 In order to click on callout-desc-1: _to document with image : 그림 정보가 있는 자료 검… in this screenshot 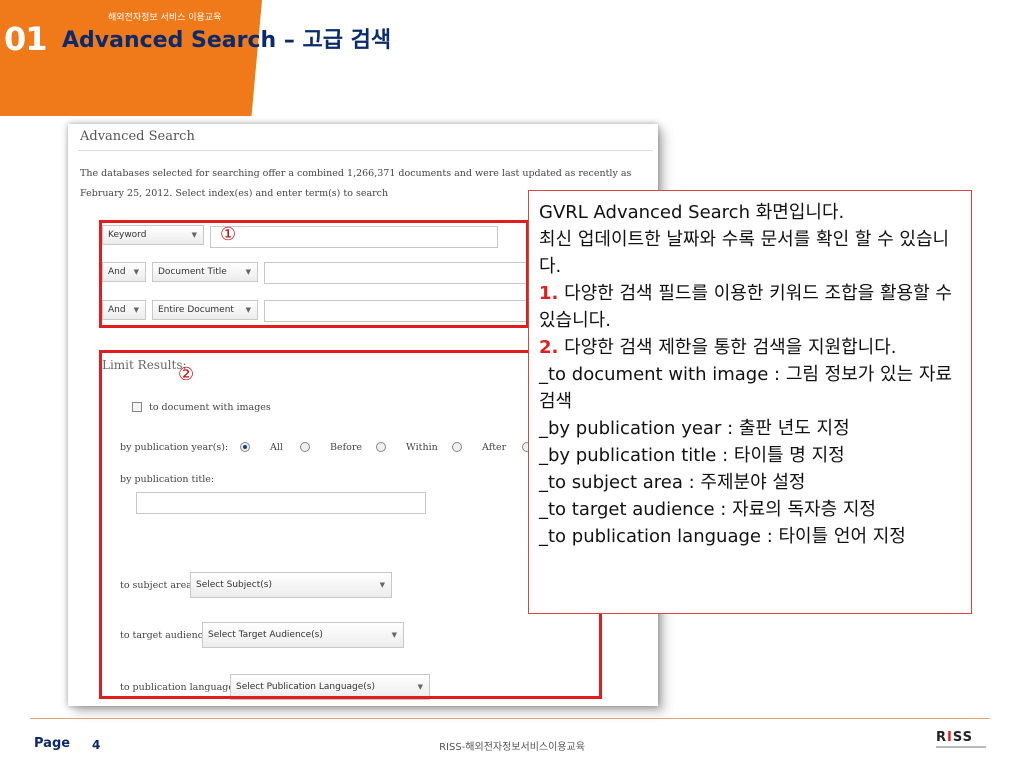, I will do `click(746, 388)`.